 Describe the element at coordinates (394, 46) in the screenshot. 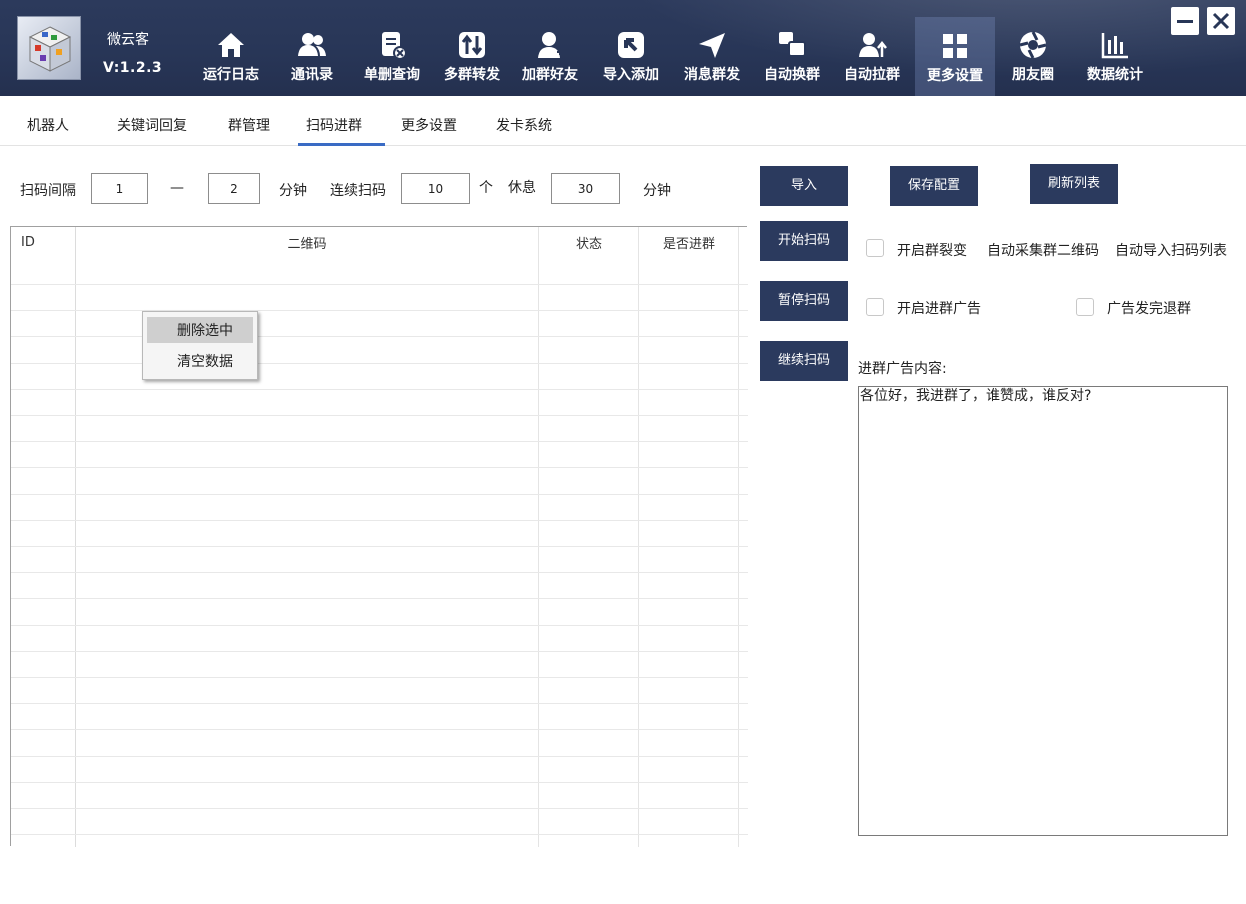

I see `delete-check-icon` at that location.